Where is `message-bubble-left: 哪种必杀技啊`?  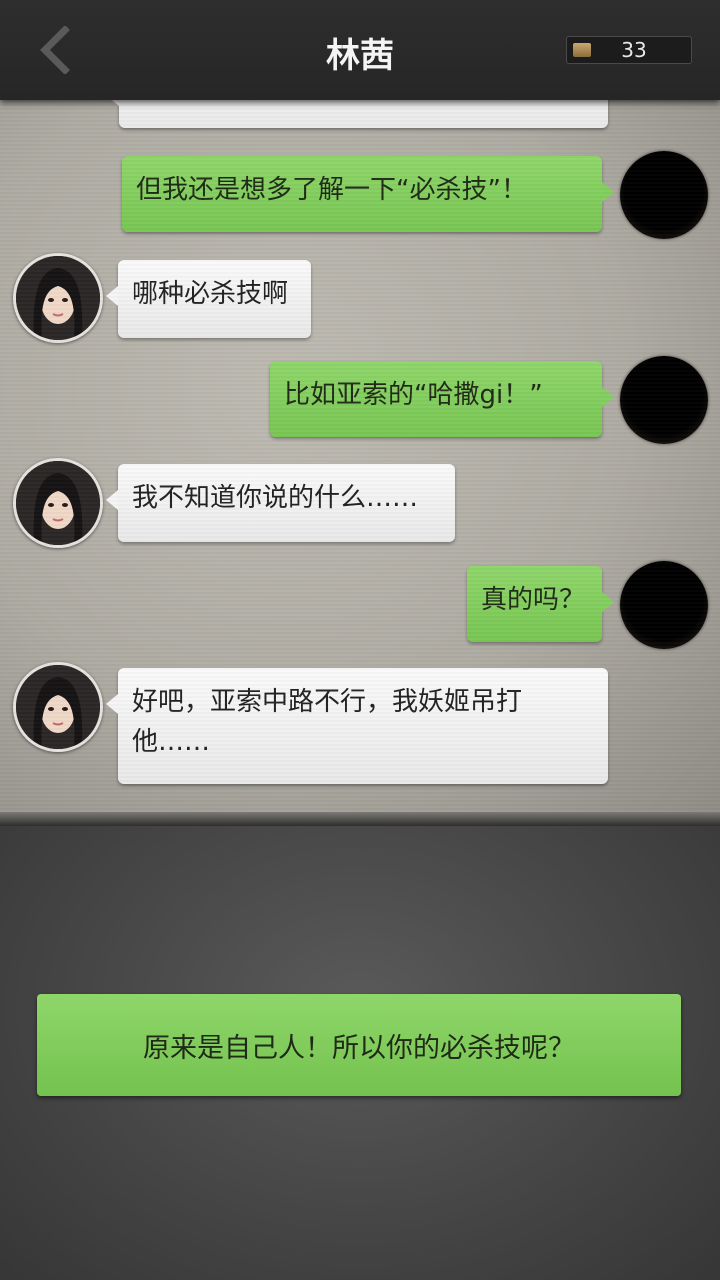 message-bubble-left: 哪种必杀技啊 is located at coordinates (208, 299).